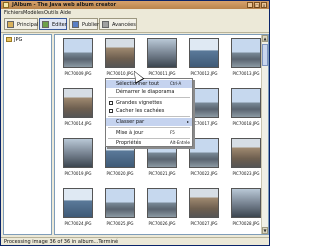 The height and width of the screenshot is (246, 320). What do you see at coordinates (264, 5) in the screenshot?
I see `close-button: x` at bounding box center [264, 5].